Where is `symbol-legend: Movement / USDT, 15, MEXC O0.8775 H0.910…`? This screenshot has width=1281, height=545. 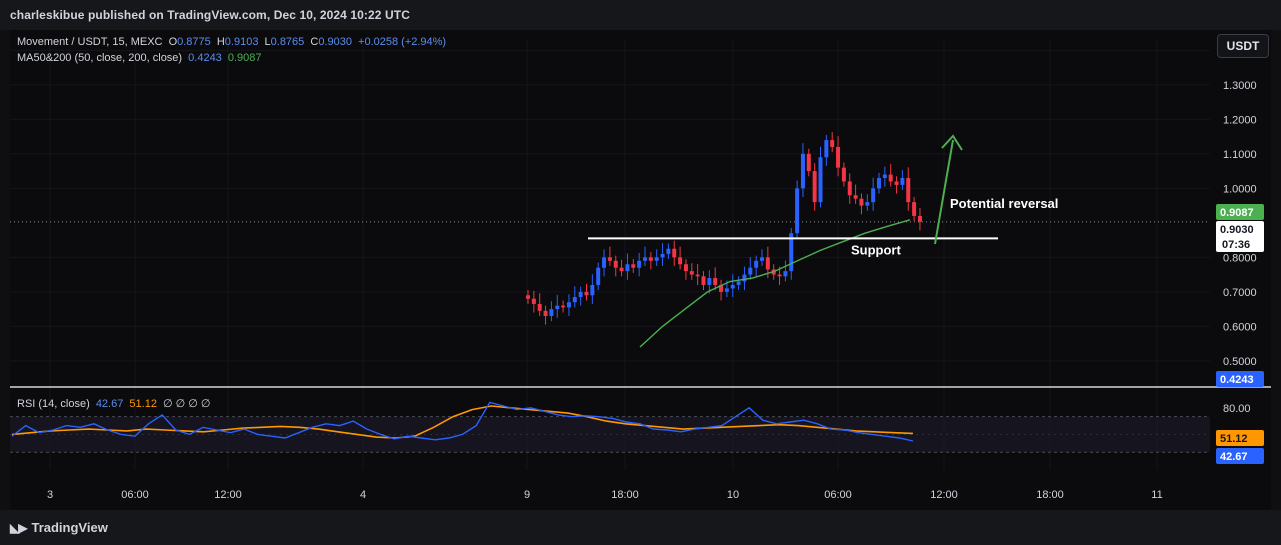
symbol-legend: Movement / USDT, 15, MEXC O0.8775 H0.910… is located at coordinates (233, 42).